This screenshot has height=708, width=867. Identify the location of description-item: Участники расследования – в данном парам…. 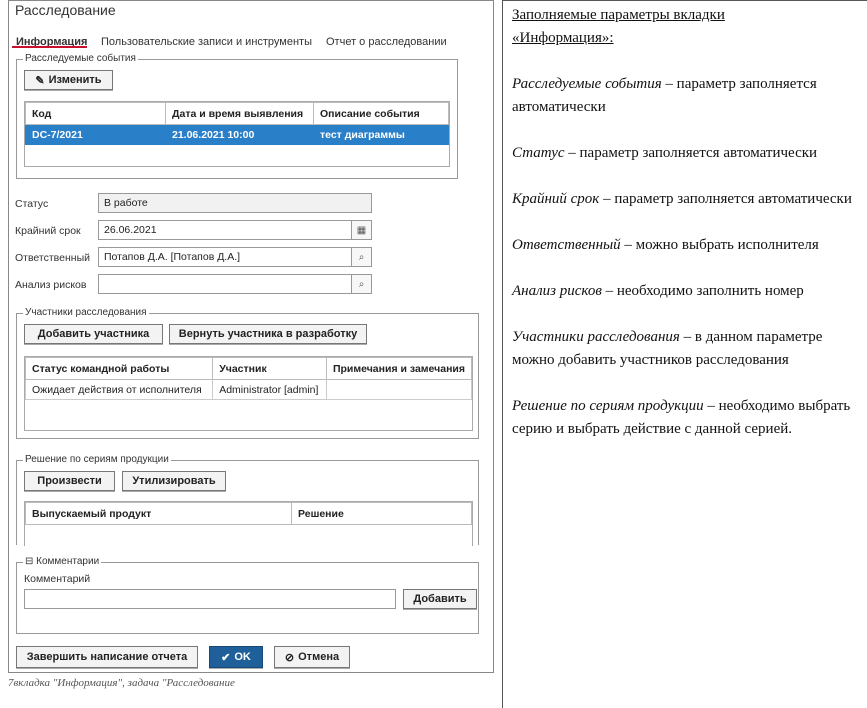
(687, 349).